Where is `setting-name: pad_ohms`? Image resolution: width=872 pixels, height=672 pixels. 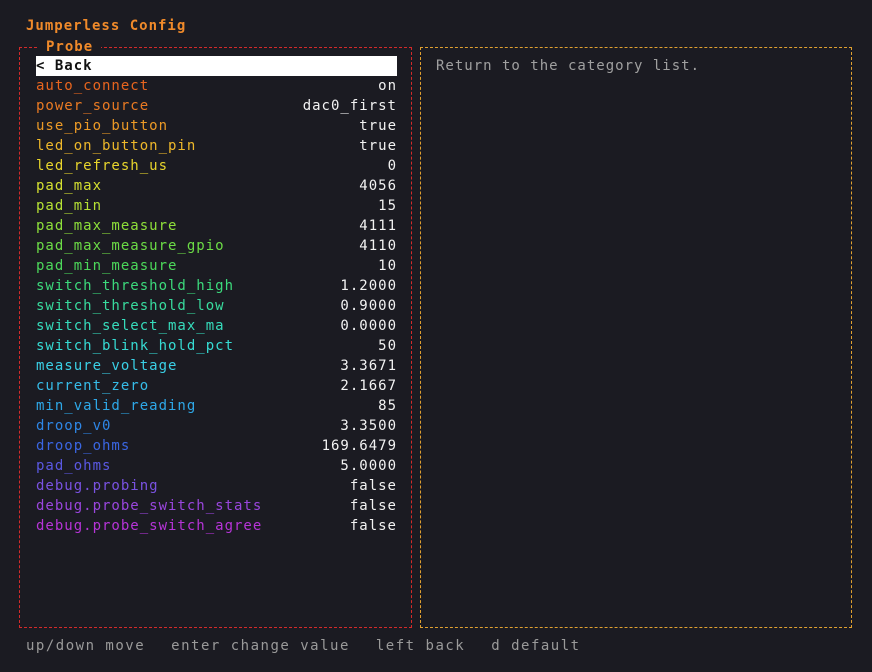 setting-name: pad_ohms is located at coordinates (74, 466).